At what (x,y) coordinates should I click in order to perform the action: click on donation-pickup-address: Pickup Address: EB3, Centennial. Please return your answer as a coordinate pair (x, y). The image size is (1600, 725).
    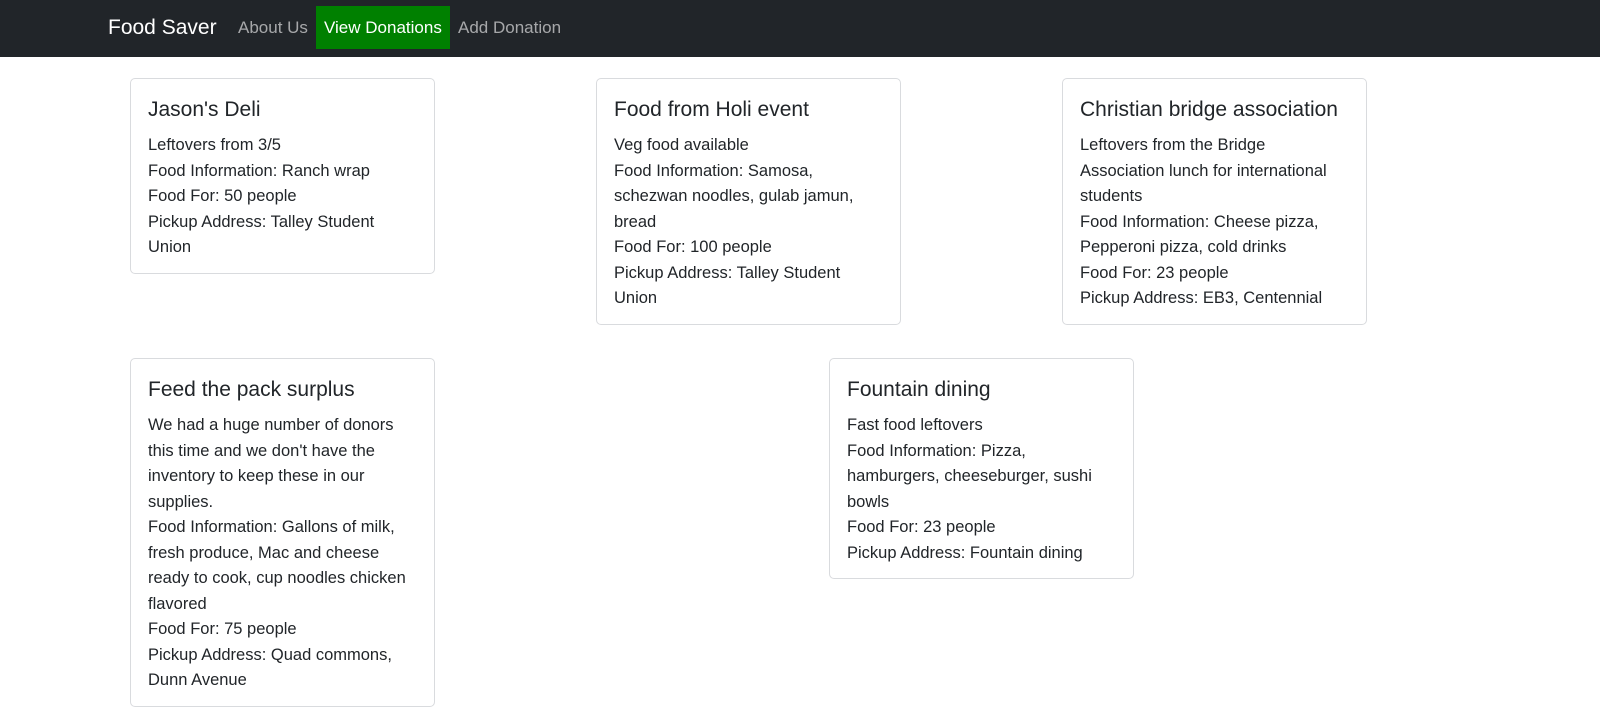
    Looking at the image, I should click on (1201, 298).